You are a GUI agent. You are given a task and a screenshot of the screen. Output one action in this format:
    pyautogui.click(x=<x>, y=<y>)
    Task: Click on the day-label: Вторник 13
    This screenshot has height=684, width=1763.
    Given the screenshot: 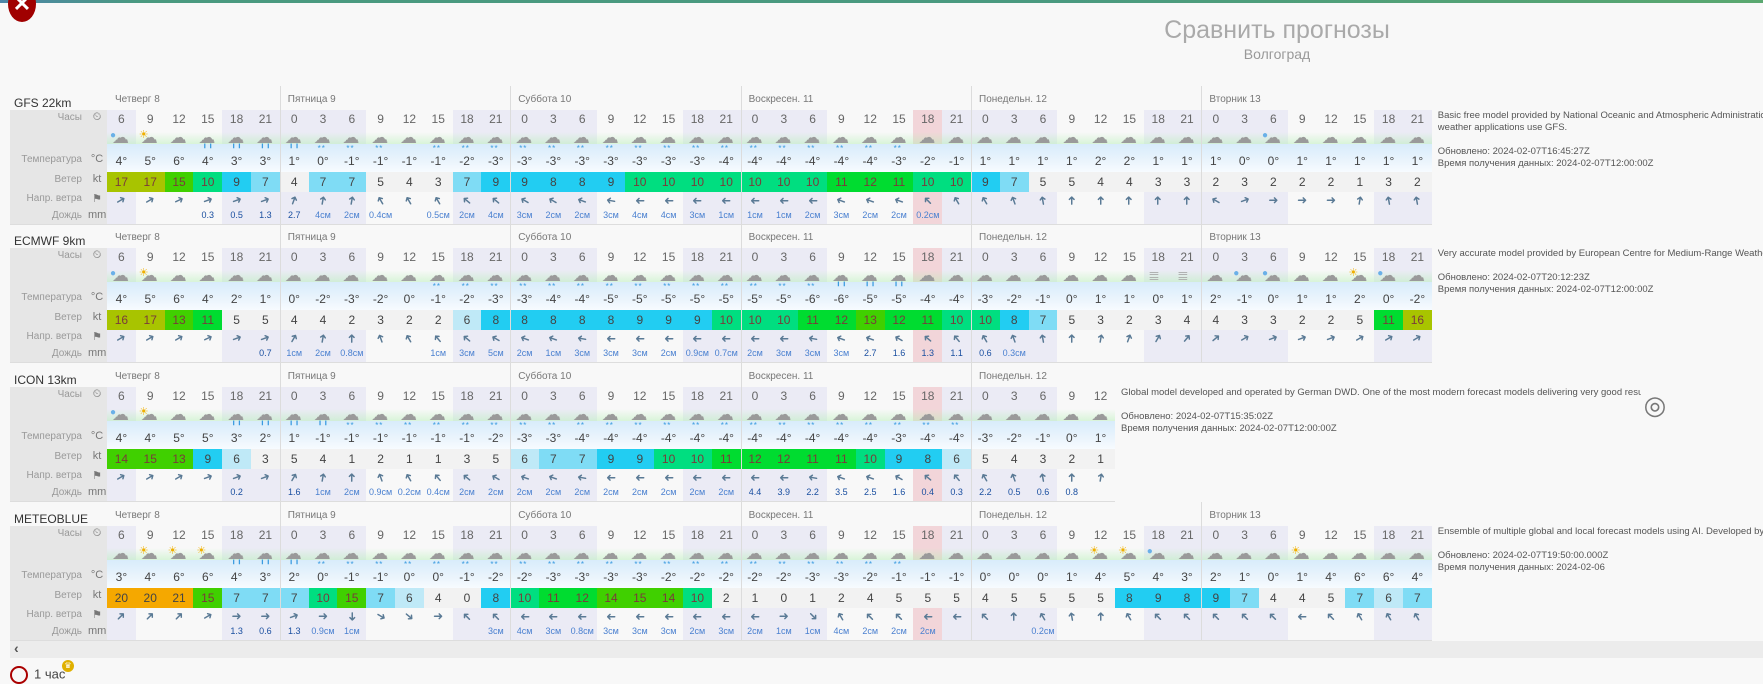 What is the action you would take?
    pyautogui.click(x=1235, y=237)
    